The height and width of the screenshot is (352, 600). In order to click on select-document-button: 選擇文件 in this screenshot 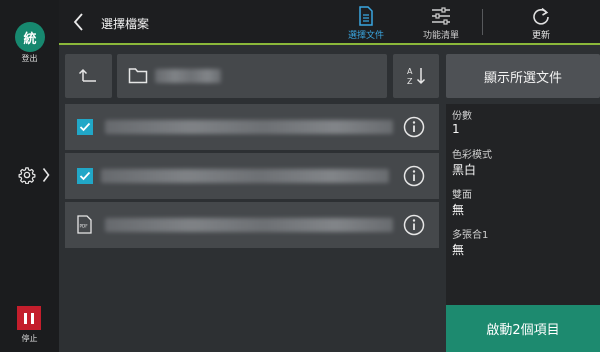, I will do `click(366, 23)`.